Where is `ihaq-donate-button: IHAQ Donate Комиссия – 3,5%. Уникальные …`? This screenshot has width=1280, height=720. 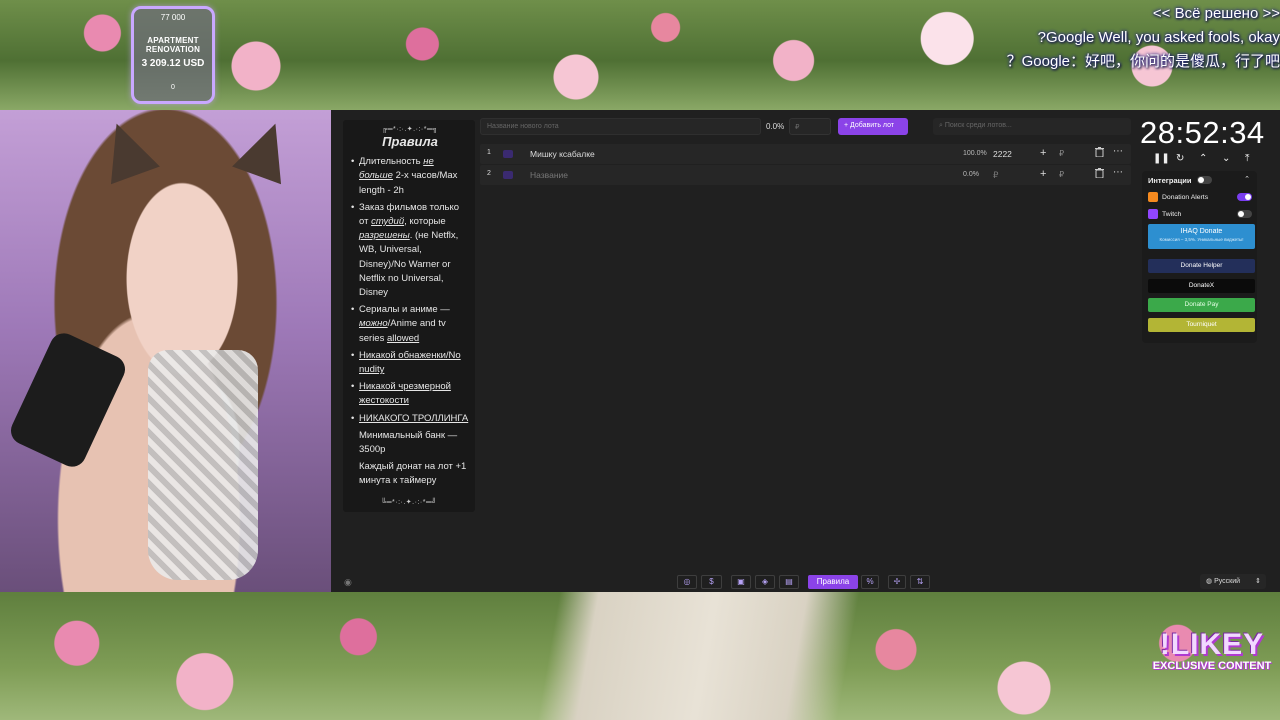
ihaq-donate-button: IHAQ Donate Комиссия – 3,5%. Уникальные … is located at coordinates (1201, 236).